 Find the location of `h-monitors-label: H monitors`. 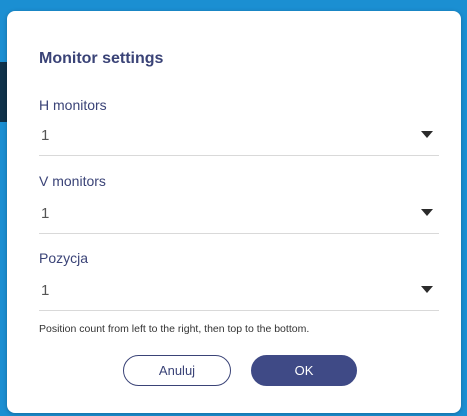

h-monitors-label: H monitors is located at coordinates (73, 105).